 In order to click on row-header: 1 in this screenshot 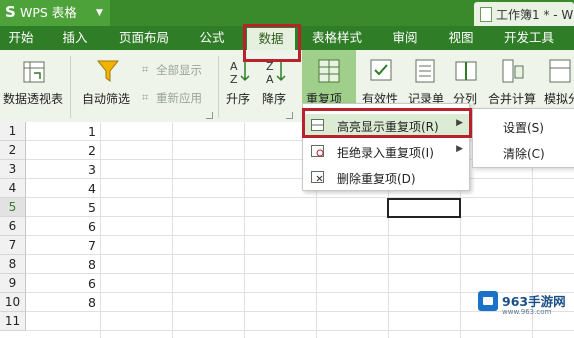, I will do `click(13, 131)`.